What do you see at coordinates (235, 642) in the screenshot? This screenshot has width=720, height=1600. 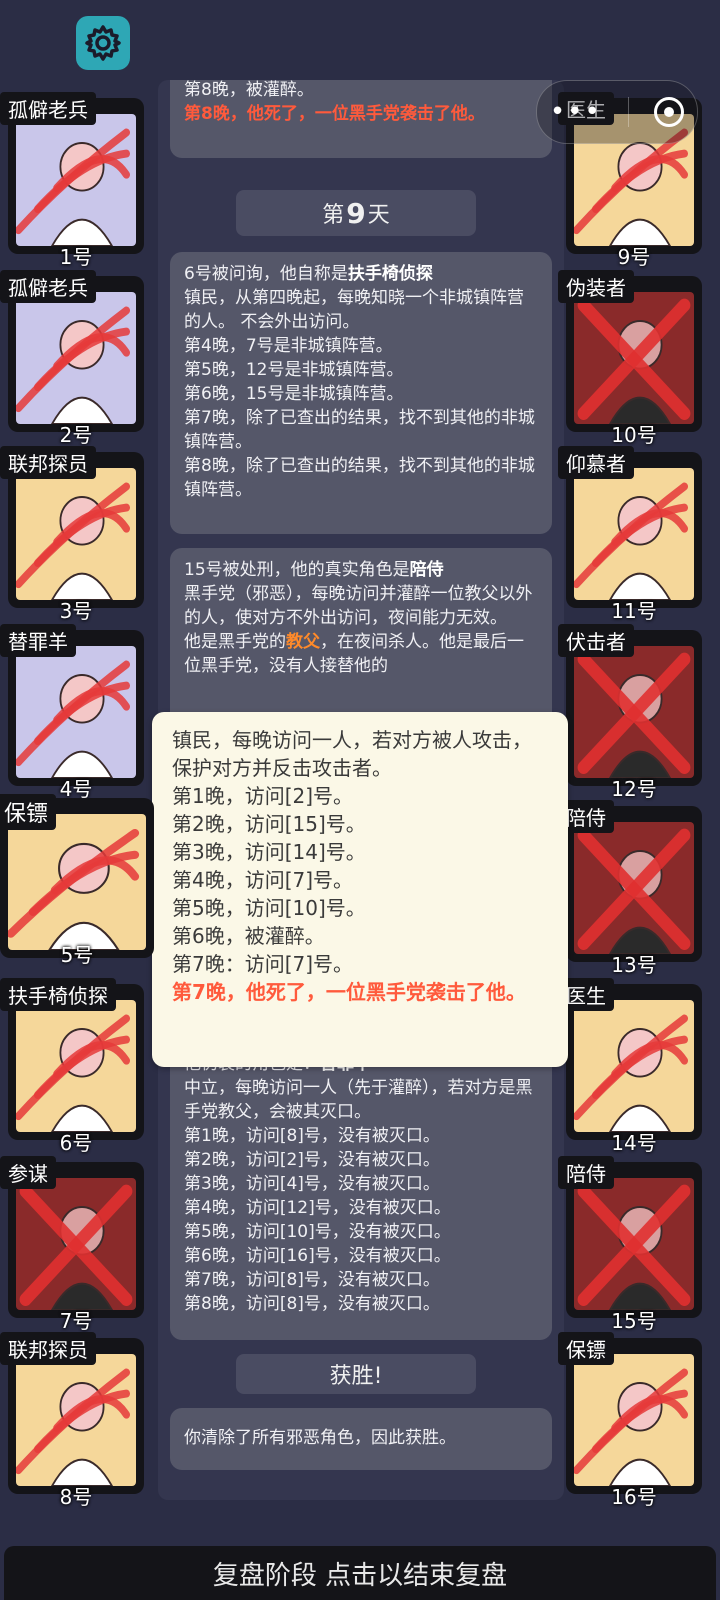 I see `log-text: 他是黑手党的` at bounding box center [235, 642].